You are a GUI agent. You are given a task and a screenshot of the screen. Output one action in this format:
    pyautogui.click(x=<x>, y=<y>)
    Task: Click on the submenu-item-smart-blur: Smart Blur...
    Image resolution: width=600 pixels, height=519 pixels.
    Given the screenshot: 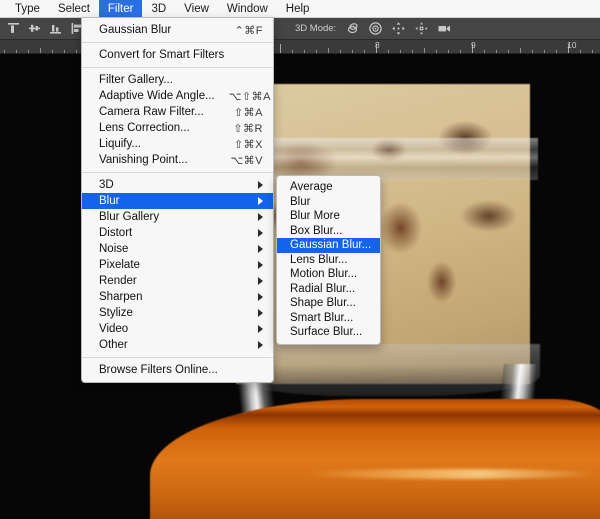 What is the action you would take?
    pyautogui.click(x=328, y=318)
    